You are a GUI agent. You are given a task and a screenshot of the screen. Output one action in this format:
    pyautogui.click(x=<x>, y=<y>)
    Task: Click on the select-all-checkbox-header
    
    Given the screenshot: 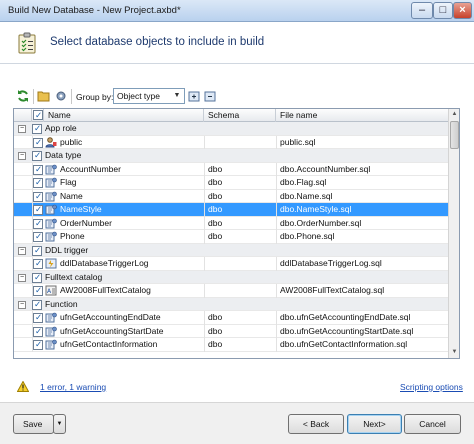 What is the action you would take?
    pyautogui.click(x=38, y=115)
    